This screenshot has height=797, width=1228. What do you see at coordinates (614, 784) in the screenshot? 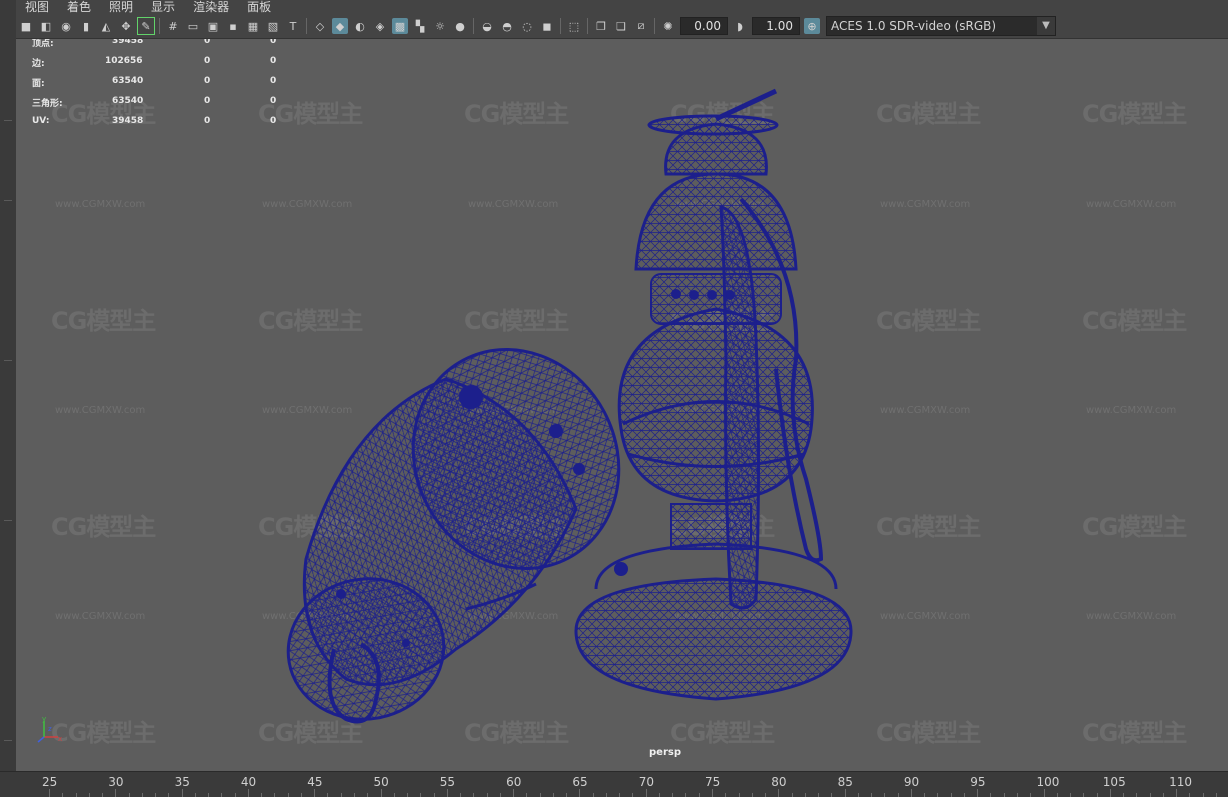
I see `time-slider: 25 30 35 40 45 50 55 60 65 70 75 80 85 90 95 100 105 110` at bounding box center [614, 784].